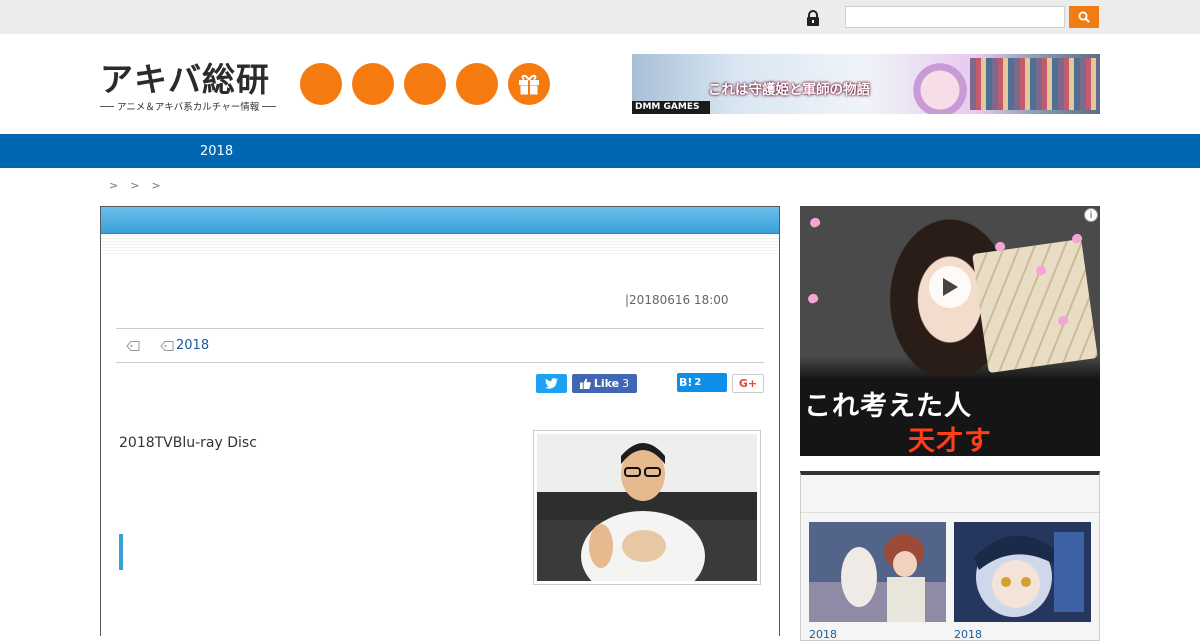  Describe the element at coordinates (626, 383) in the screenshot. I see `facebook-like-count: 3` at that location.